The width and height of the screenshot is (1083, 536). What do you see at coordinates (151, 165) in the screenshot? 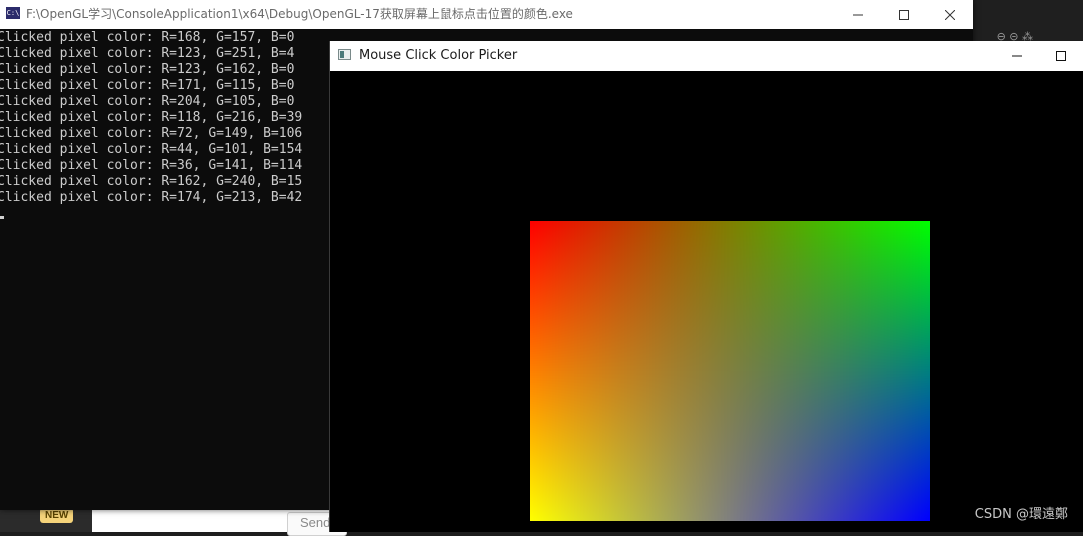
I see `console-output-line: Clicked pixel color: R=36, G=141, B=114` at bounding box center [151, 165].